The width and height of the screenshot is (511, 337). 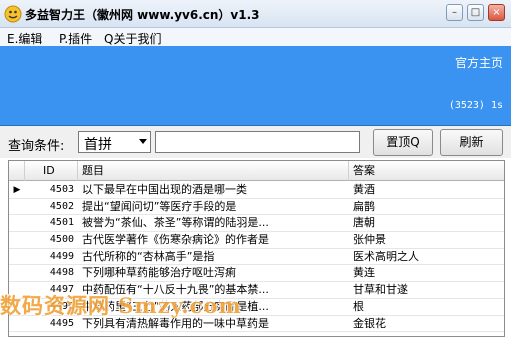 What do you see at coordinates (61, 223) in the screenshot?
I see `cell-id: 4501` at bounding box center [61, 223].